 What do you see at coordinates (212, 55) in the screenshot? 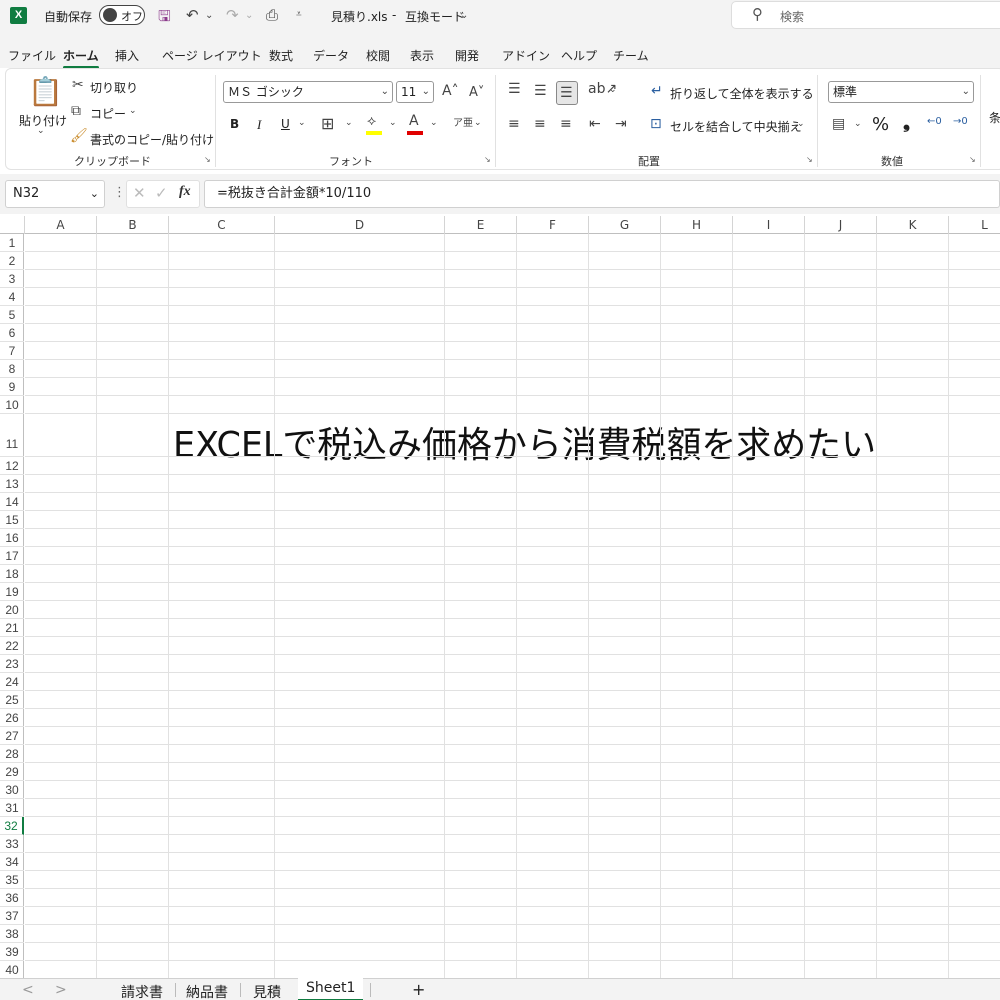
I see `tab-page-layout: ページ レイアウト` at bounding box center [212, 55].